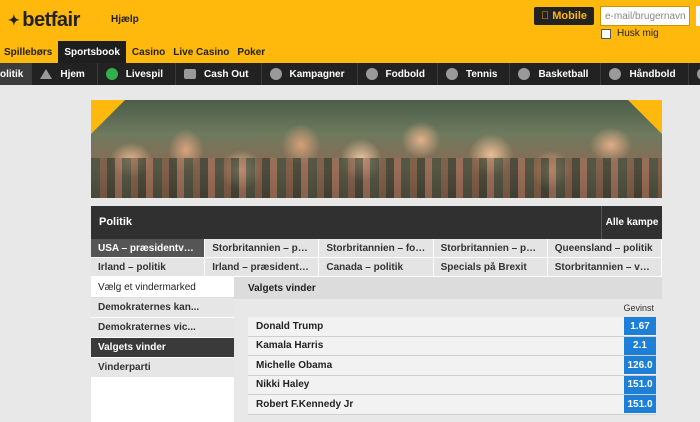  What do you see at coordinates (371, 74) in the screenshot?
I see `football-icon` at bounding box center [371, 74].